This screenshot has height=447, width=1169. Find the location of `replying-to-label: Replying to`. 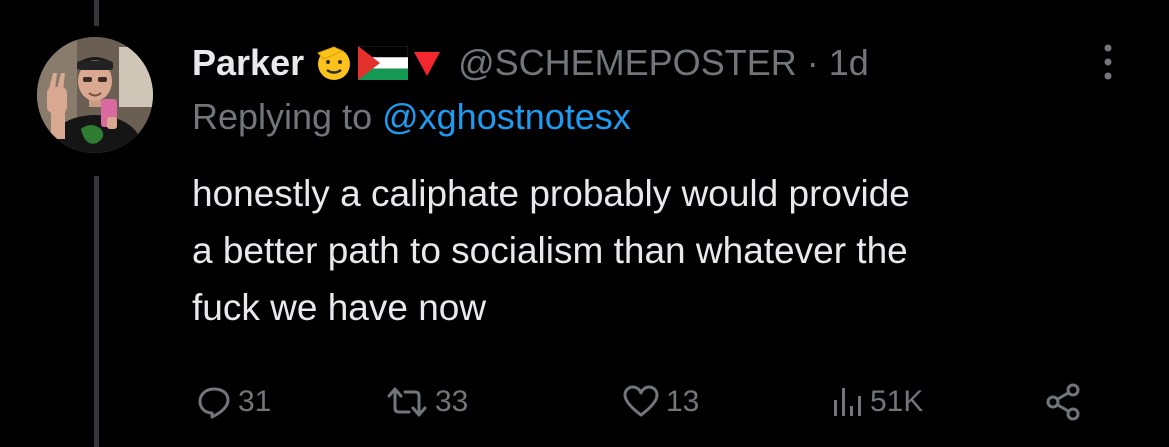

replying-to-label: Replying to is located at coordinates (287, 116).